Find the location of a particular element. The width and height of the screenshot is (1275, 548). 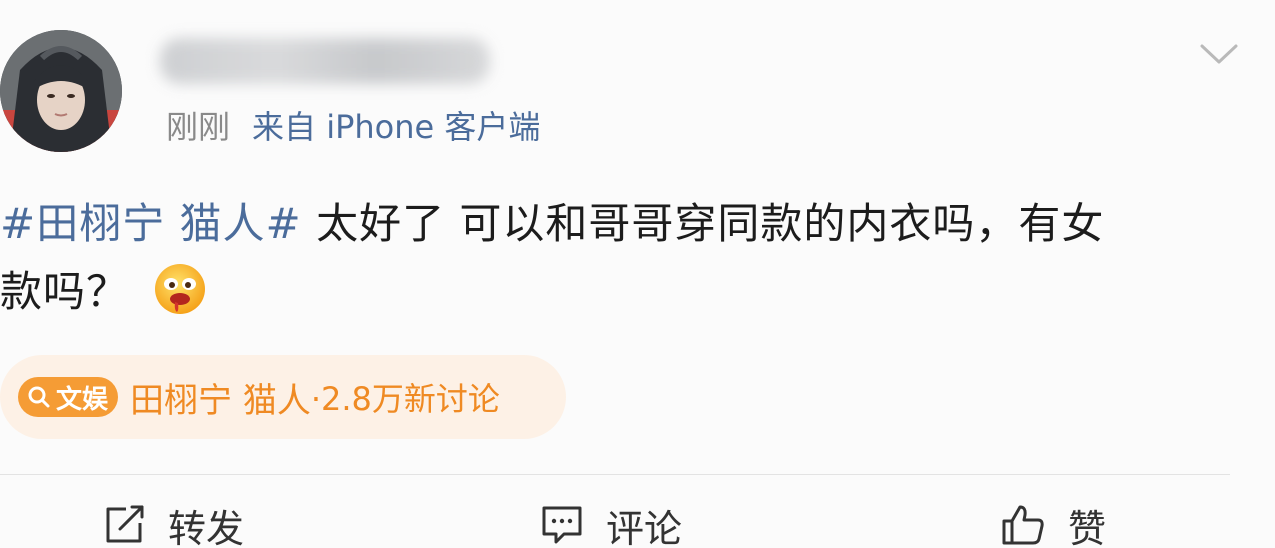

repost-button: 转发 is located at coordinates (174, 524).